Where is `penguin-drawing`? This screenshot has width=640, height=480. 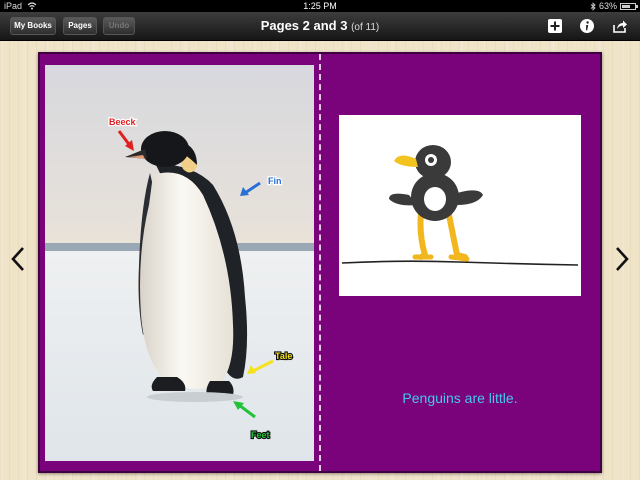
penguin-drawing is located at coordinates (460, 205).